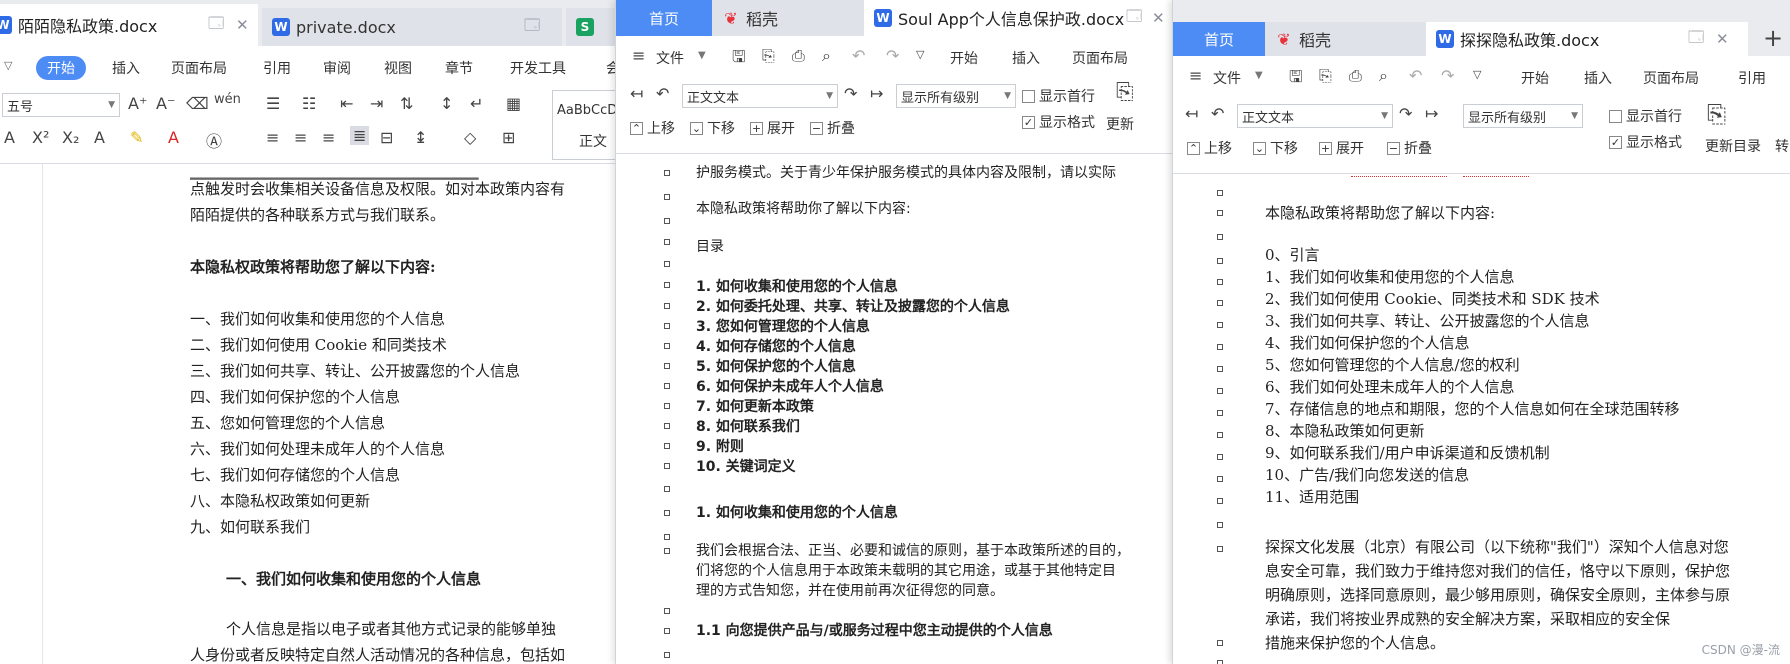 This screenshot has width=1790, height=664. What do you see at coordinates (337, 68) in the screenshot?
I see `tab-review: 审阅` at bounding box center [337, 68].